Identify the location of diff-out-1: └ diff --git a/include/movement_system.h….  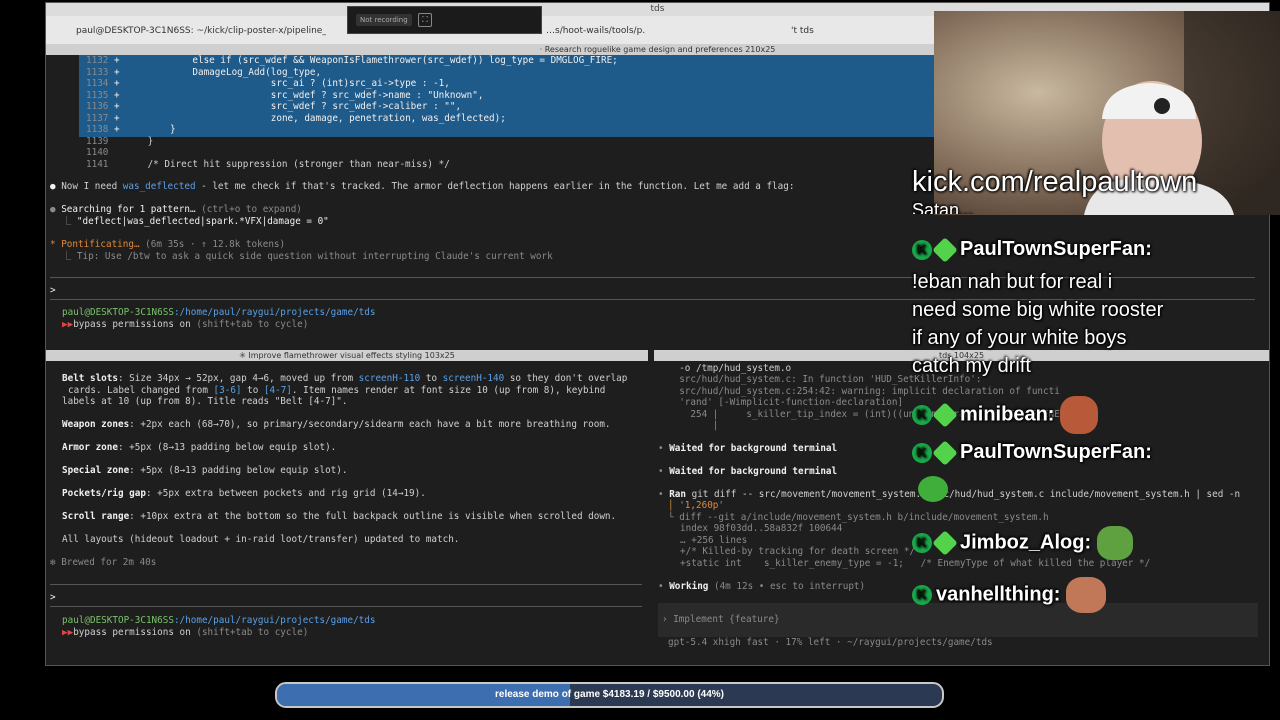
(858, 517).